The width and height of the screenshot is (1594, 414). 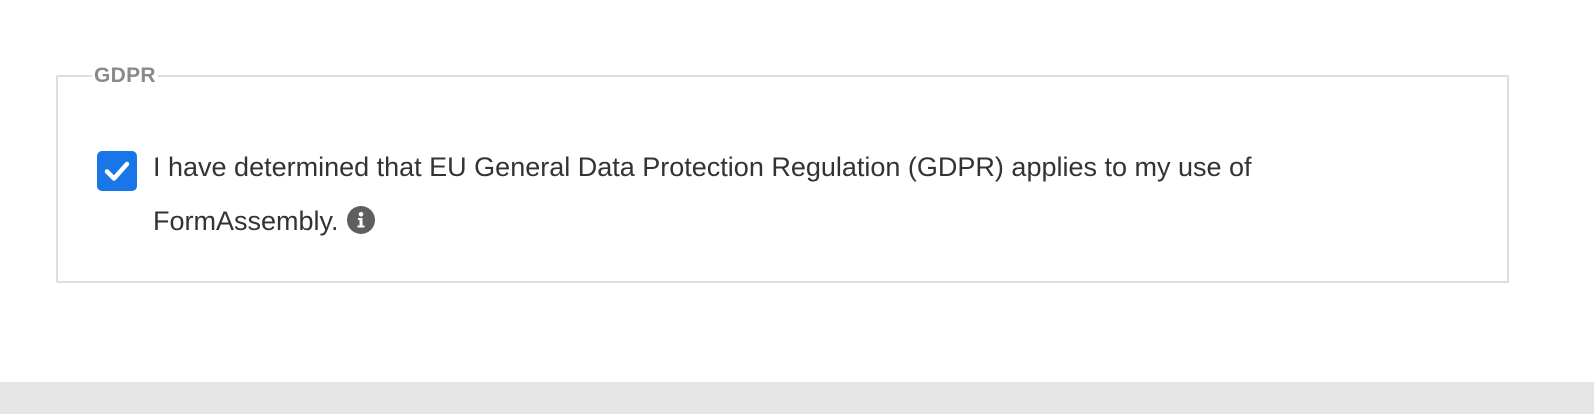 What do you see at coordinates (125, 76) in the screenshot?
I see `gdpr-legend: GDPR` at bounding box center [125, 76].